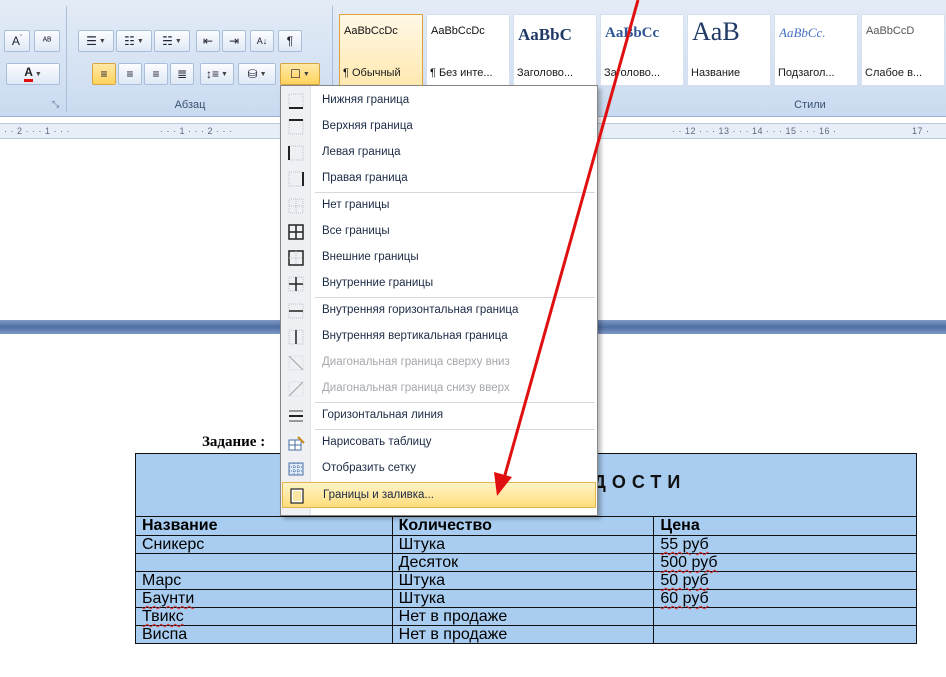 The image size is (946, 677). Describe the element at coordinates (785, 526) in the screenshot. I see `column-header: Цена` at that location.